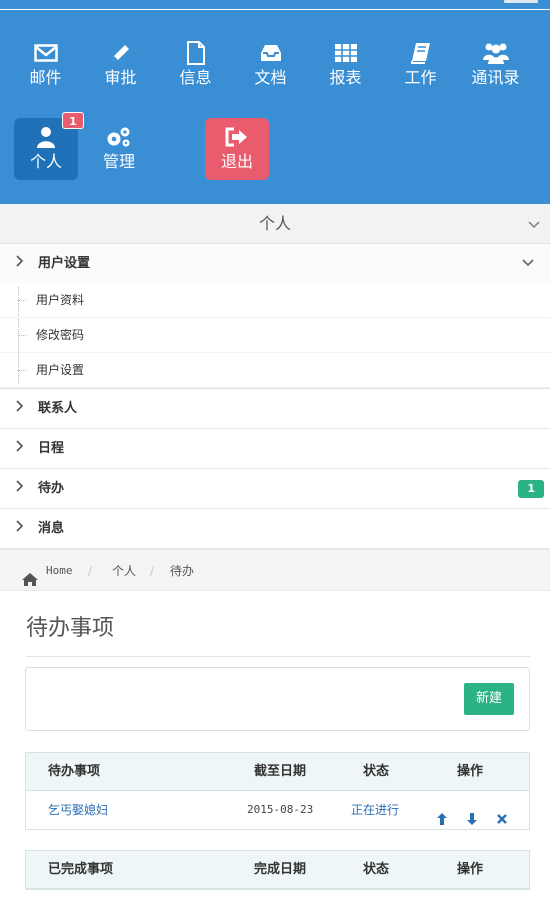  Describe the element at coordinates (64, 263) in the screenshot. I see `menu-label: 用户设置` at that location.